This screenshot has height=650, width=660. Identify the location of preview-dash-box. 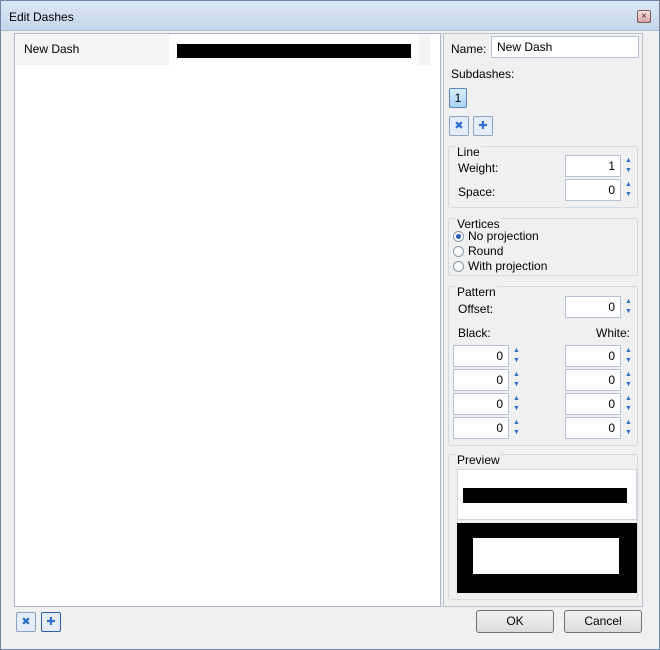
(547, 494).